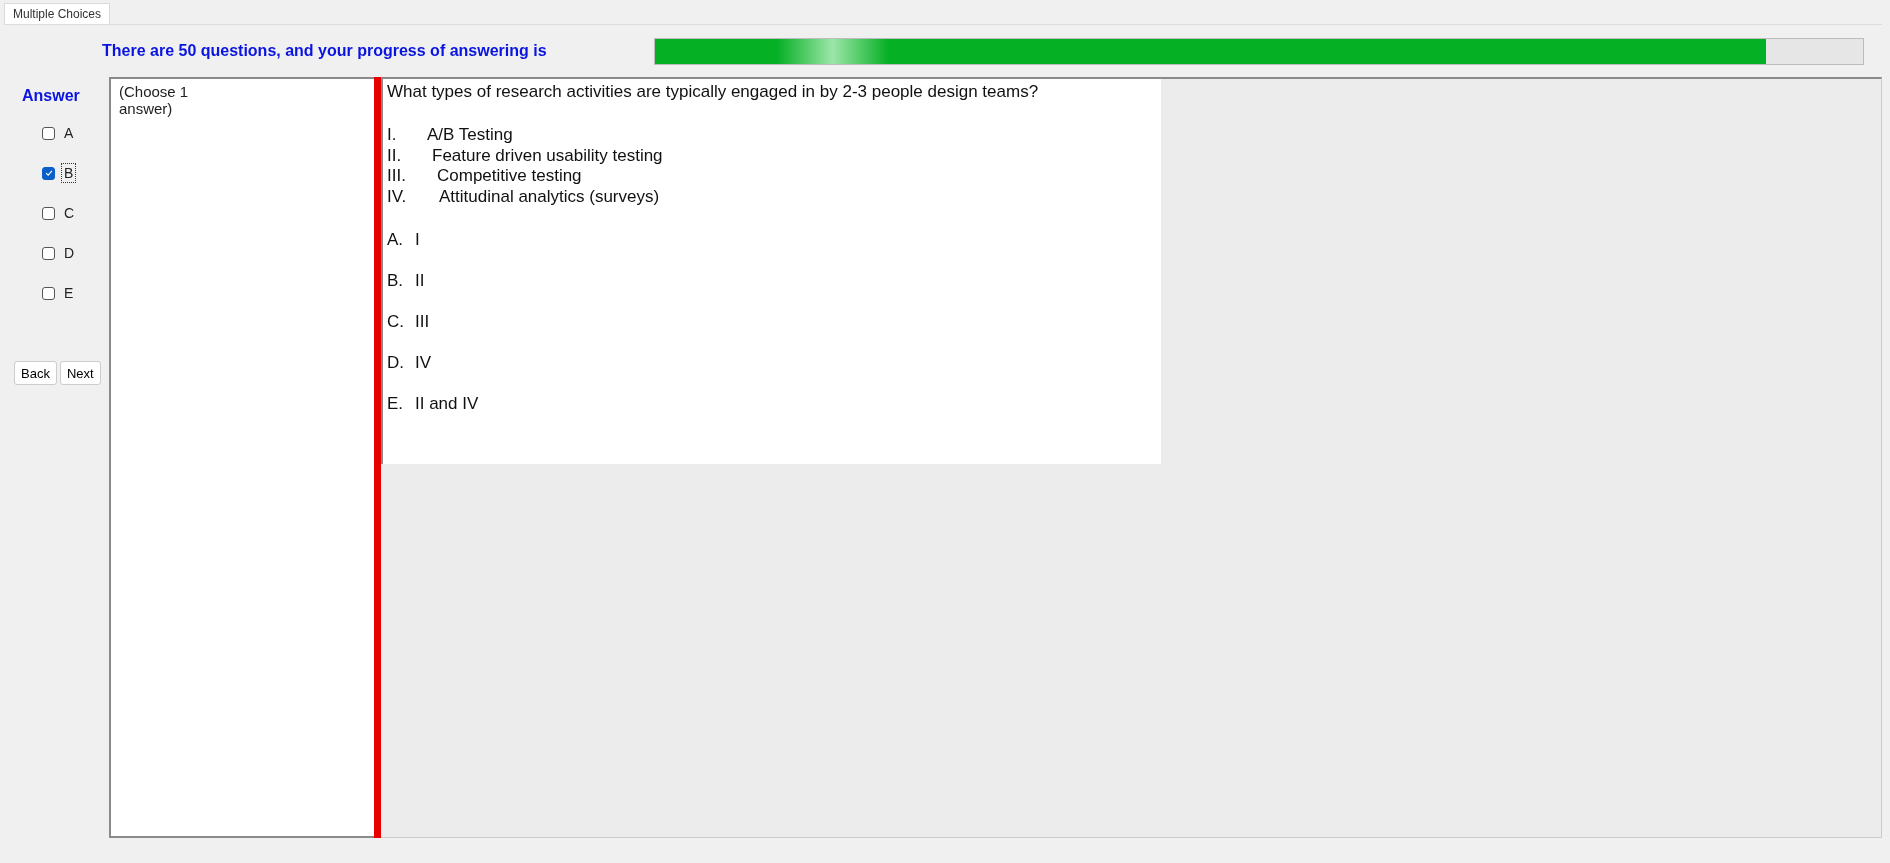 Image resolution: width=1890 pixels, height=863 pixels. I want to click on option-text: I, so click(417, 240).